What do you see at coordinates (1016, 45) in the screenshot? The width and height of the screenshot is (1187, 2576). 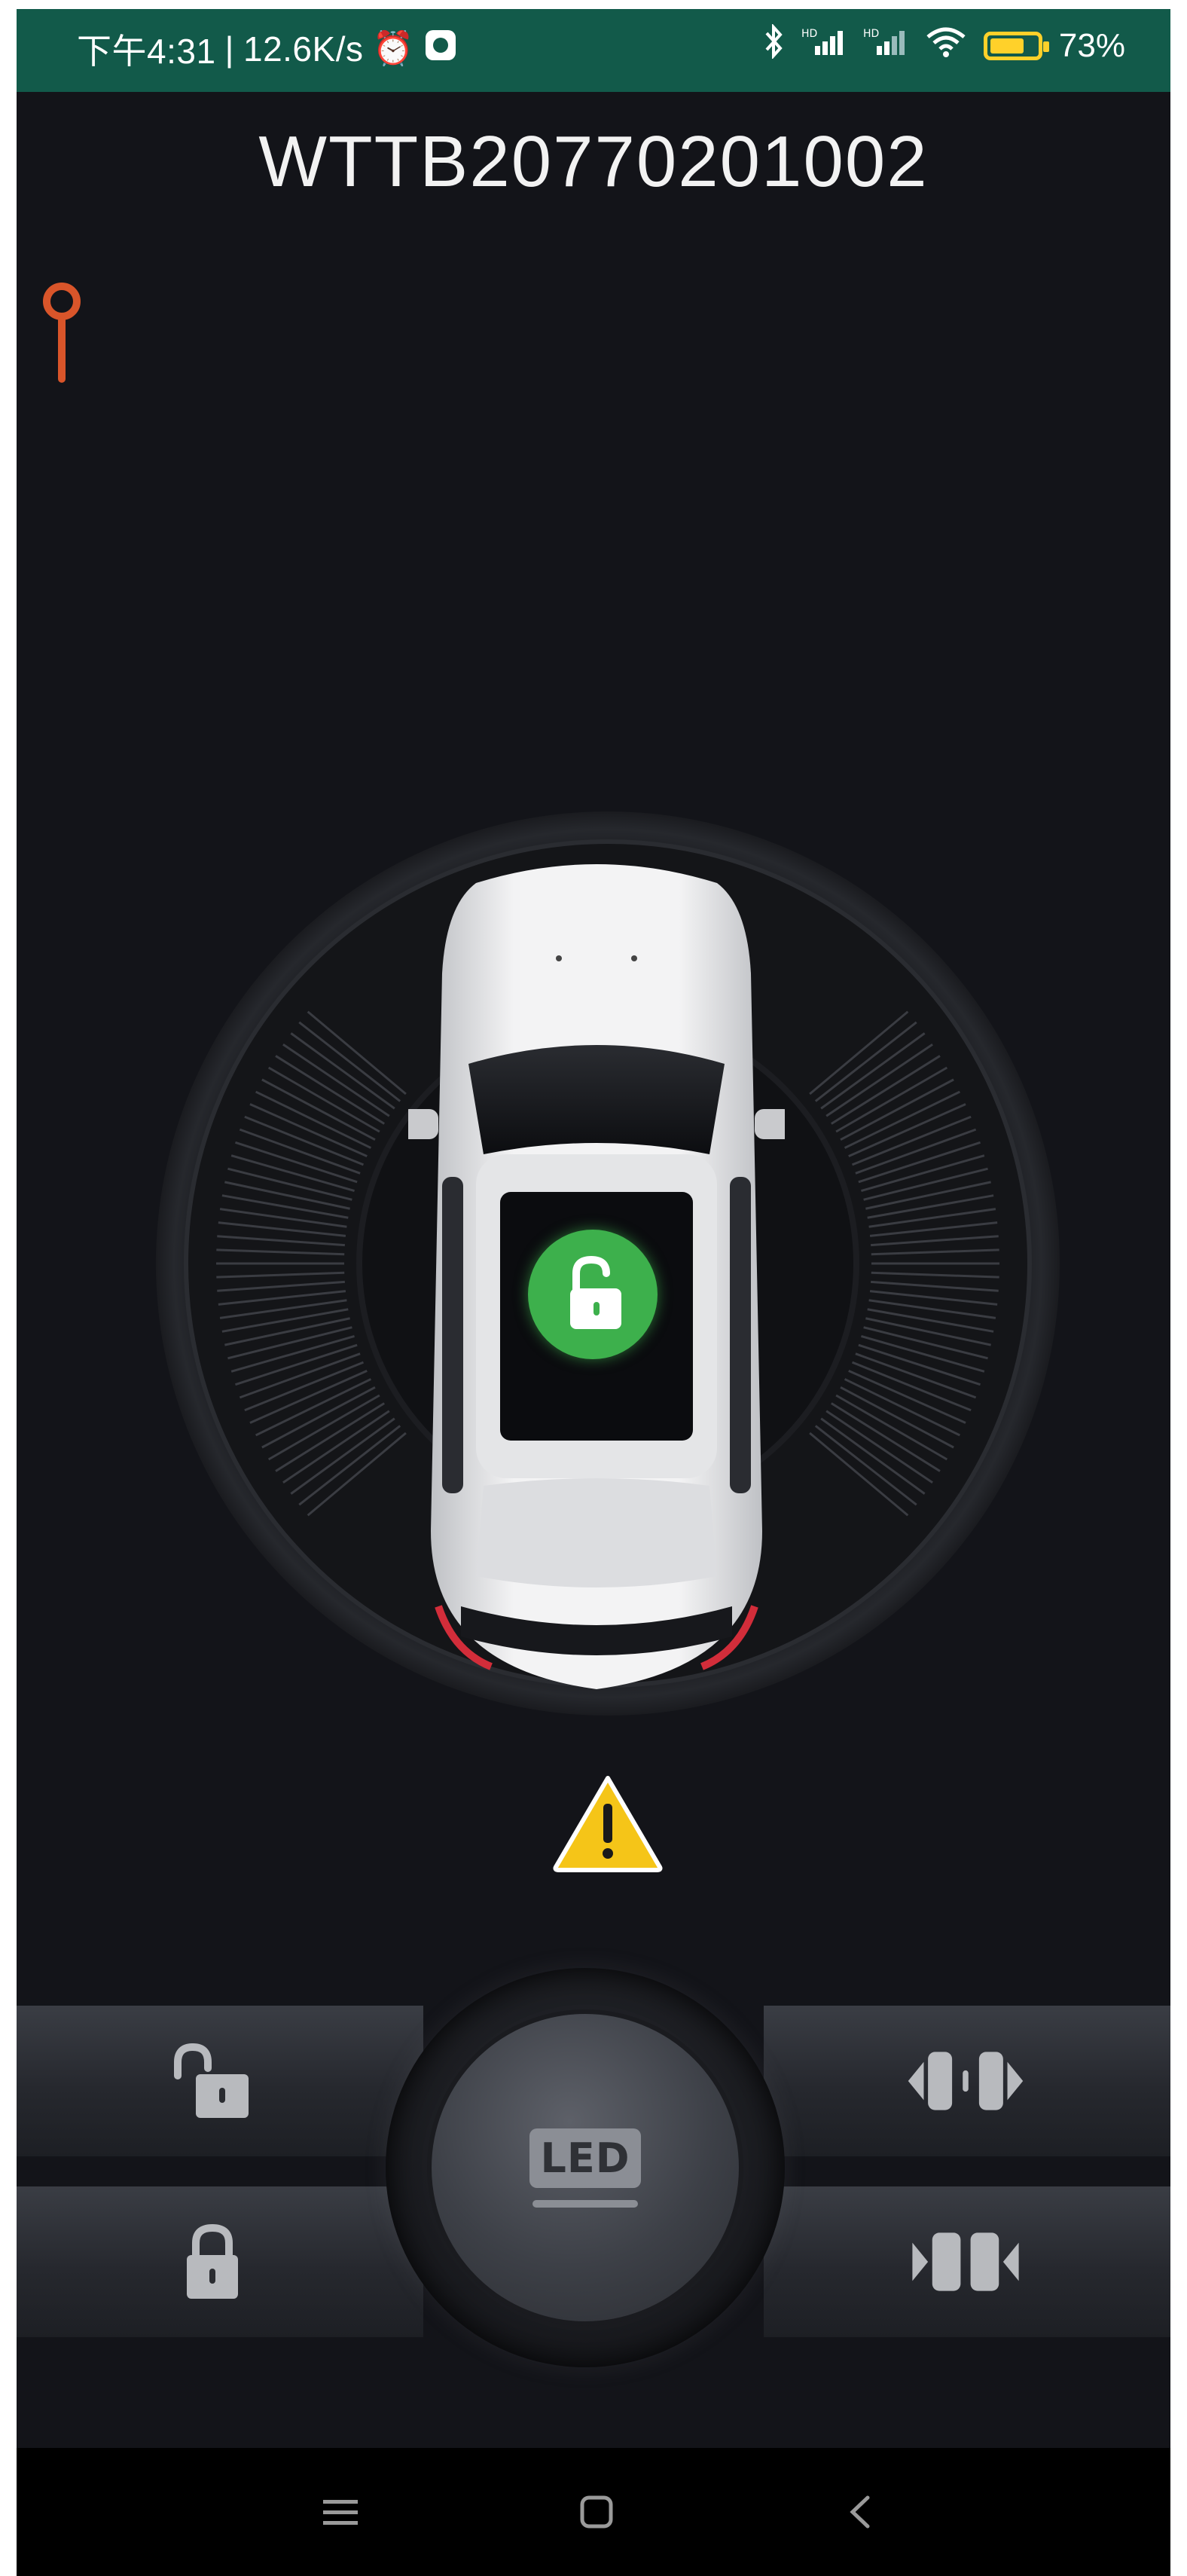 I see `battery-icon` at bounding box center [1016, 45].